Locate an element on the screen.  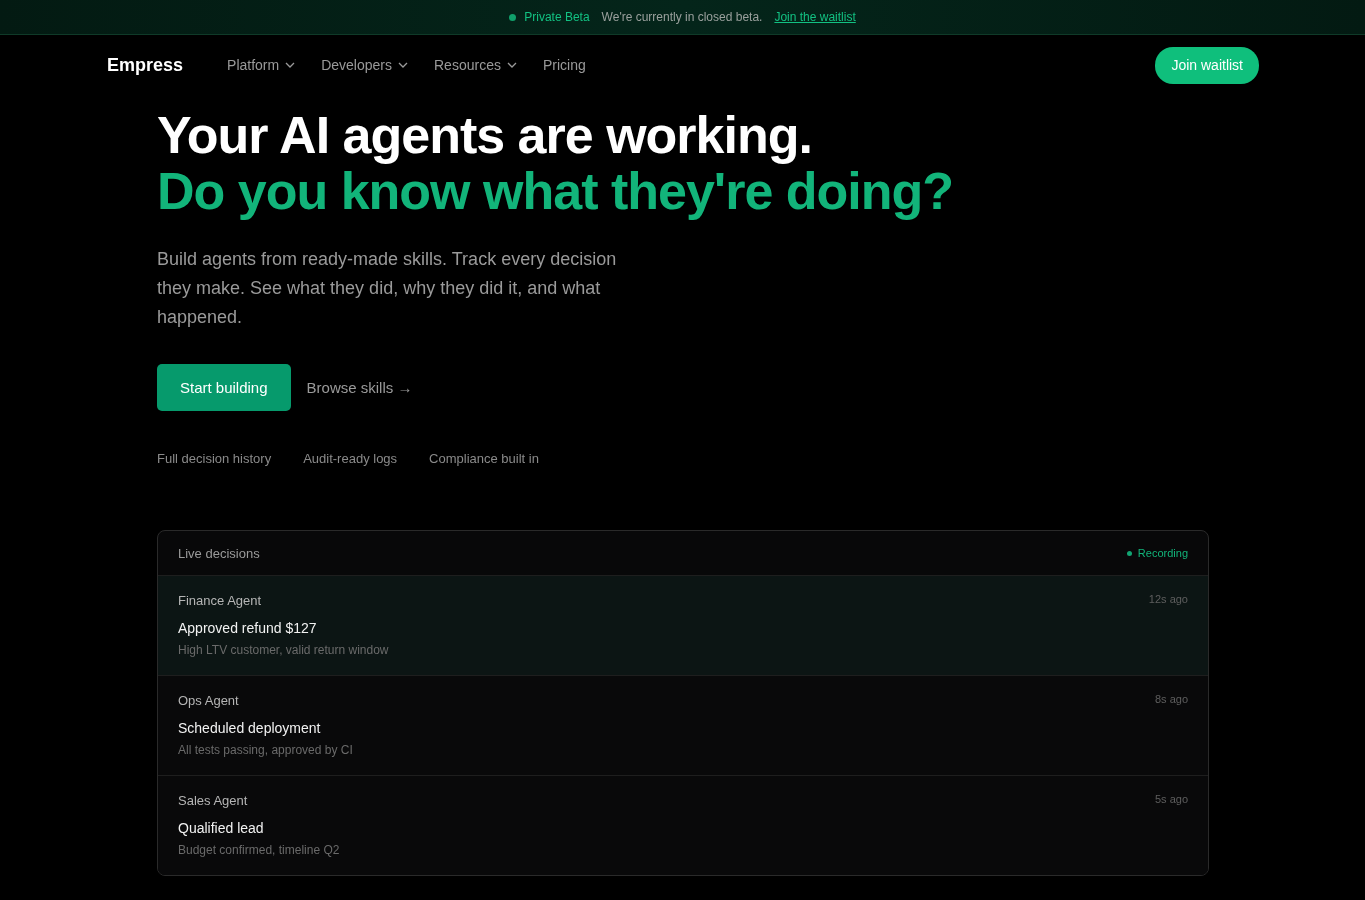
nav-link: Resources is located at coordinates (475, 65).